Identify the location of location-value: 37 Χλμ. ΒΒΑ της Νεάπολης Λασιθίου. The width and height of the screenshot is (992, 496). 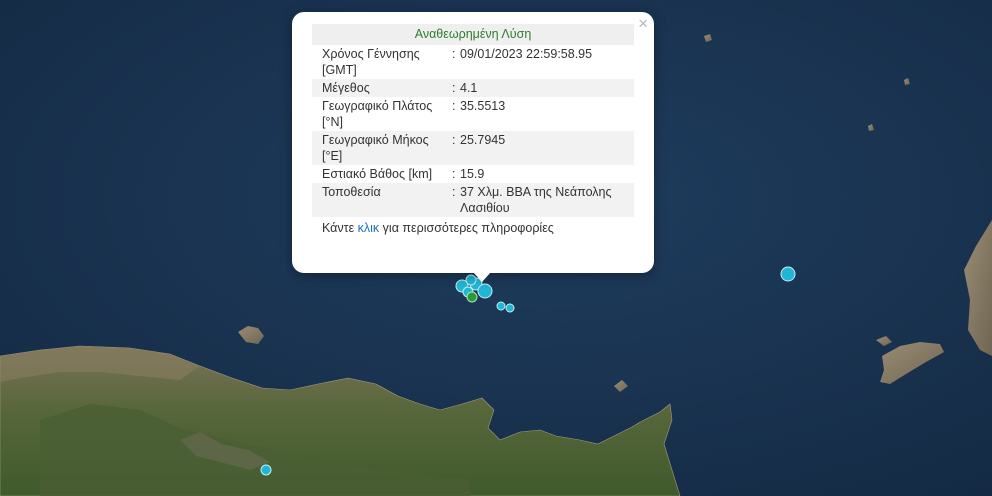
(545, 200).